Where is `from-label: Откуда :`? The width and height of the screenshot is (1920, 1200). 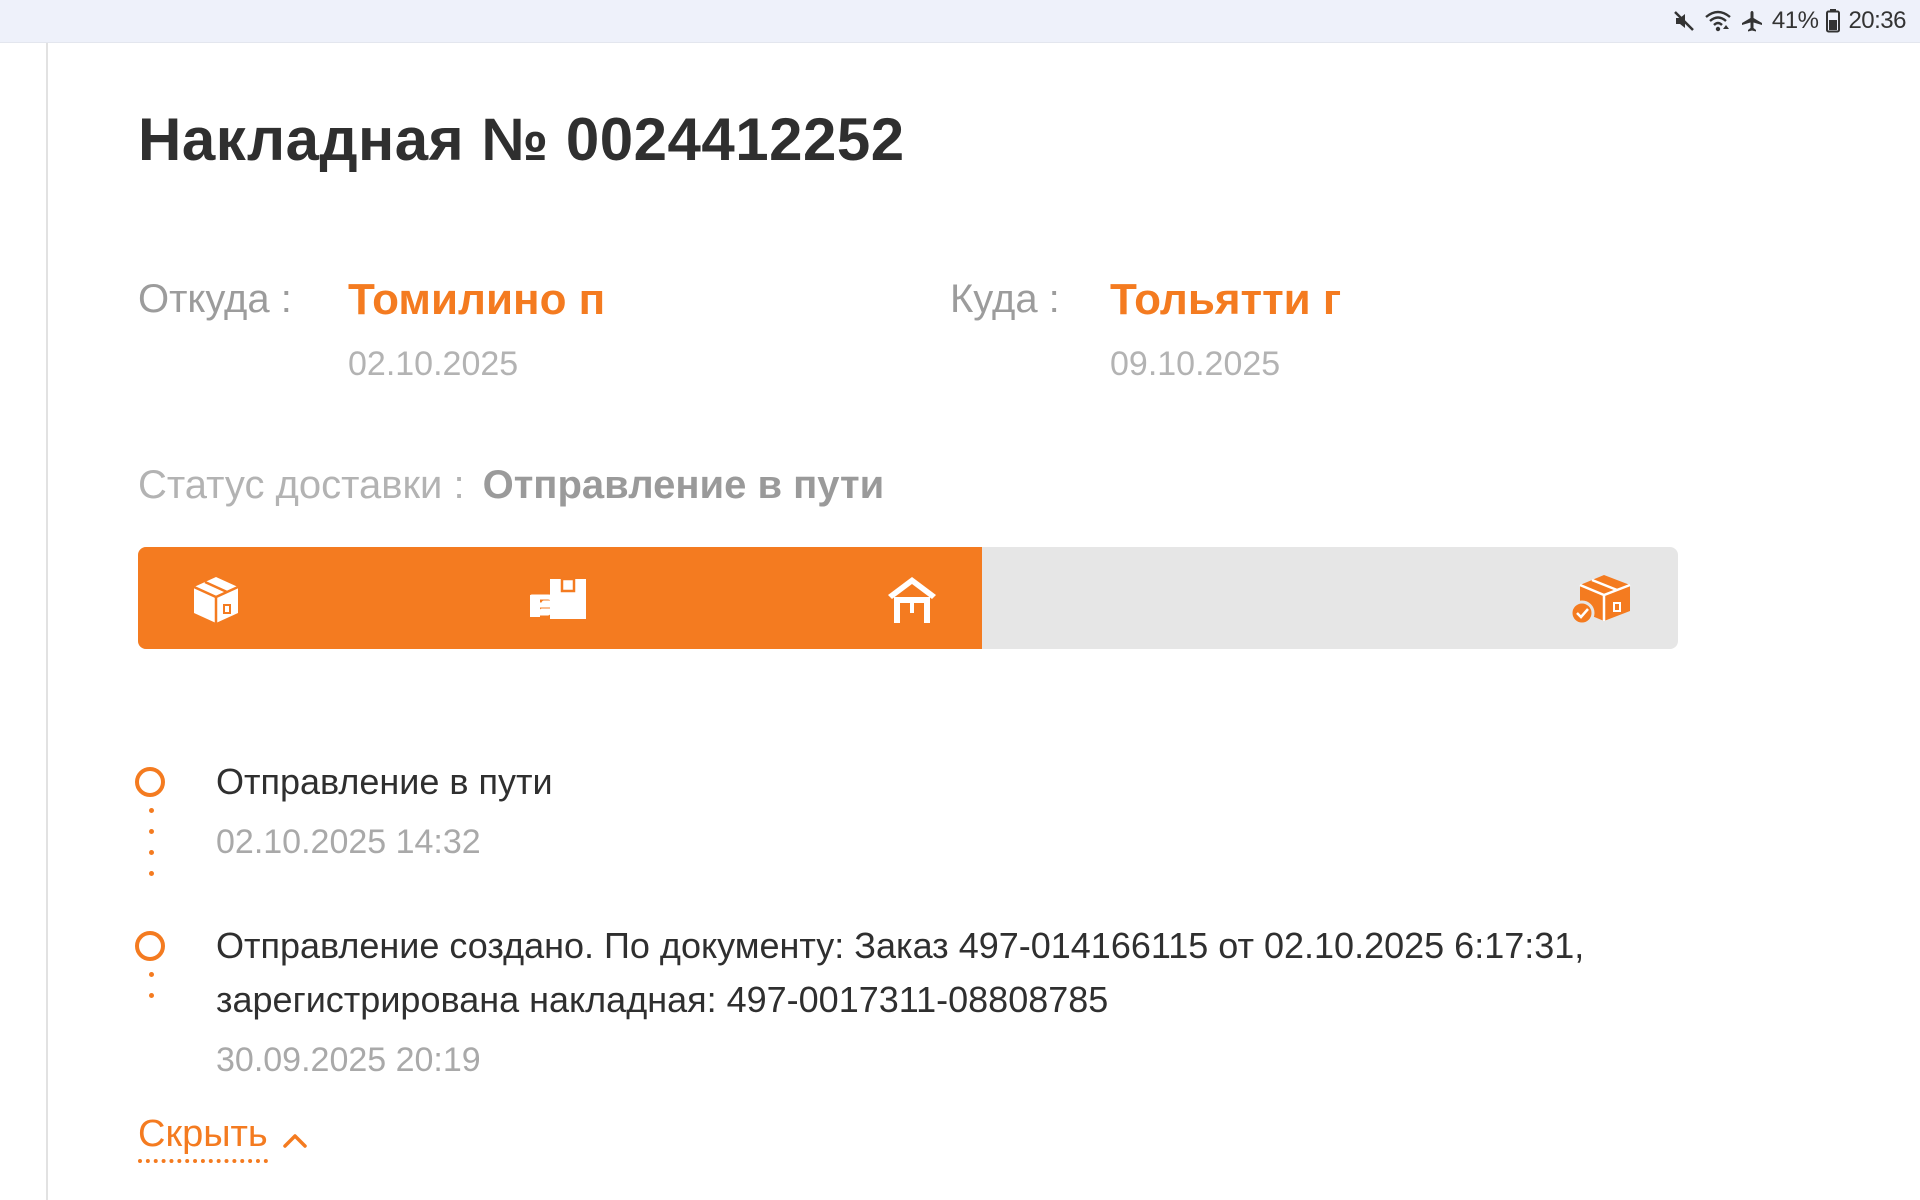 from-label: Откуда : is located at coordinates (215, 299).